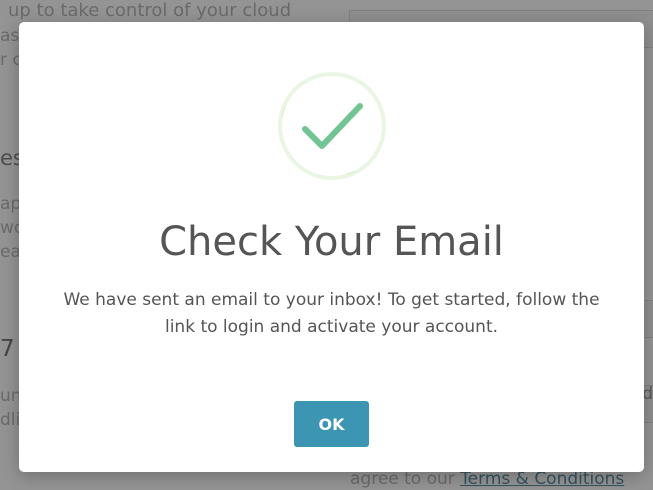 The height and width of the screenshot is (490, 653). Describe the element at coordinates (331, 424) in the screenshot. I see `ok-button: OK` at that location.